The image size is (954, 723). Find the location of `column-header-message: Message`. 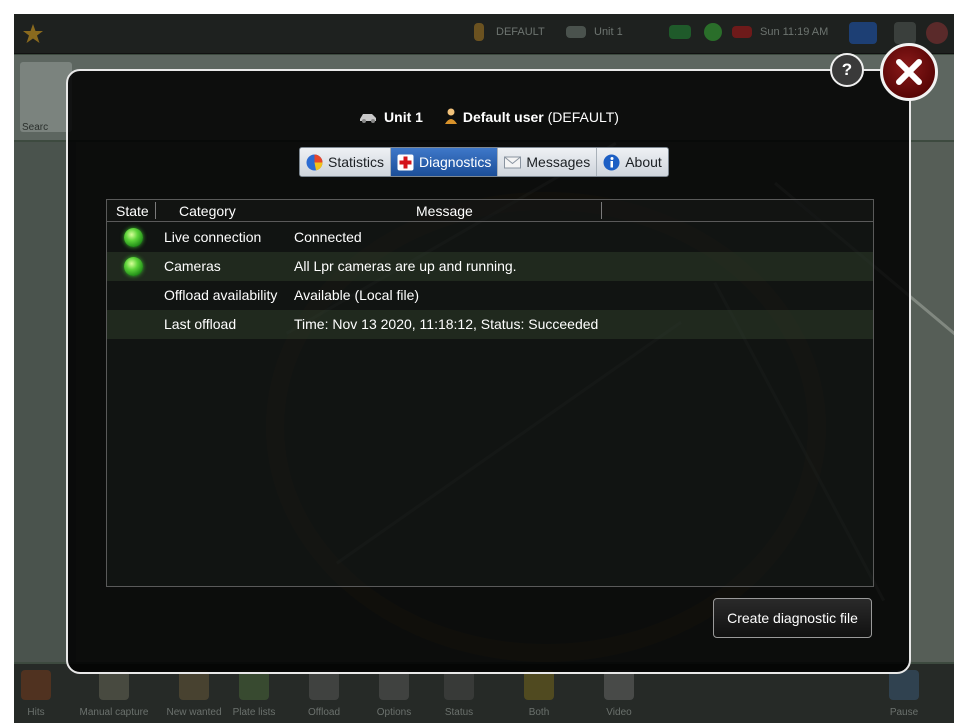

column-header-message: Message is located at coordinates (444, 211).